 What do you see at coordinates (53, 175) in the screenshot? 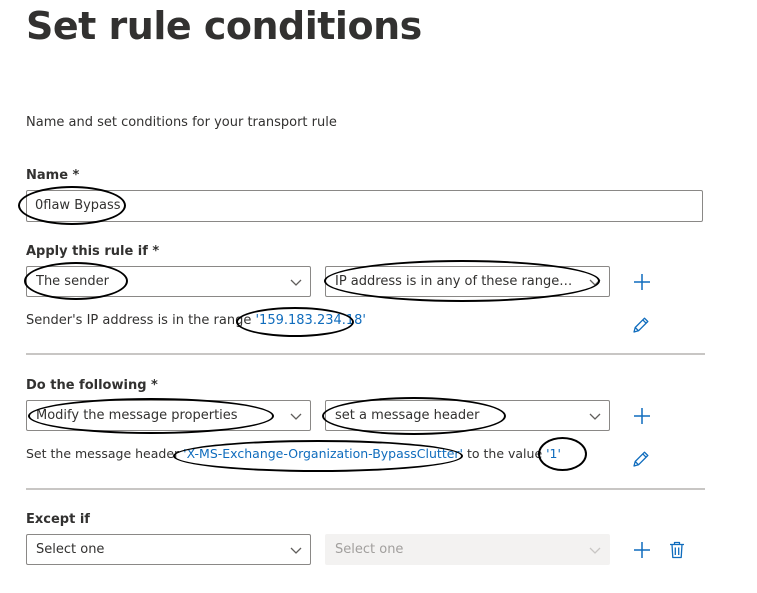
I see `name-label: Name *` at bounding box center [53, 175].